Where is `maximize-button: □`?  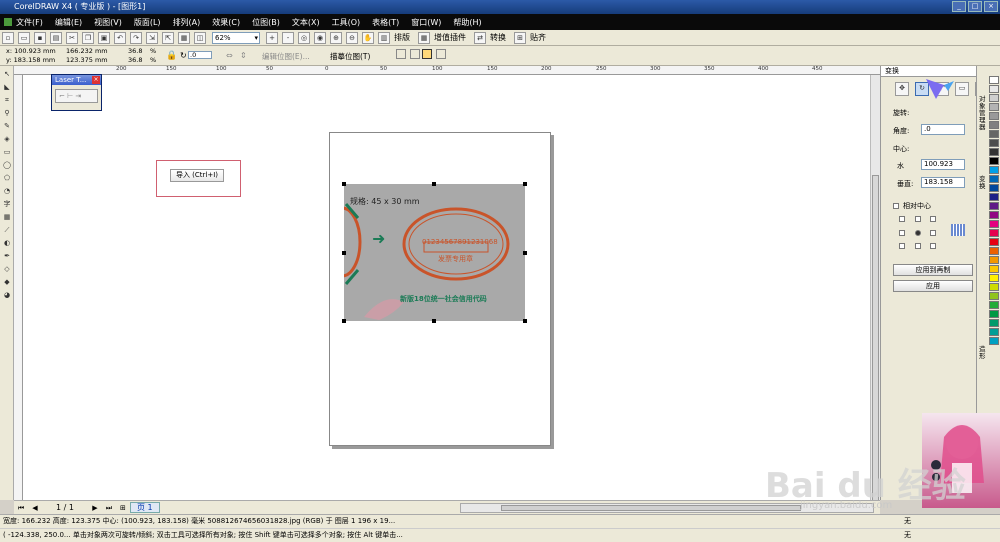 maximize-button: □ is located at coordinates (975, 6).